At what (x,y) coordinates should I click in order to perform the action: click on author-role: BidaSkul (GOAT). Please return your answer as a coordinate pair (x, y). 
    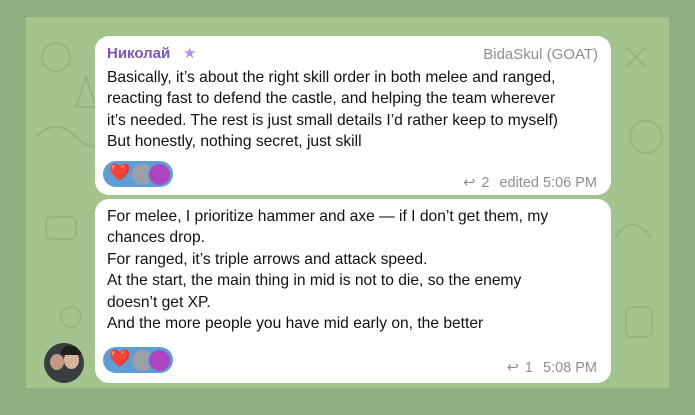
    Looking at the image, I should click on (540, 54).